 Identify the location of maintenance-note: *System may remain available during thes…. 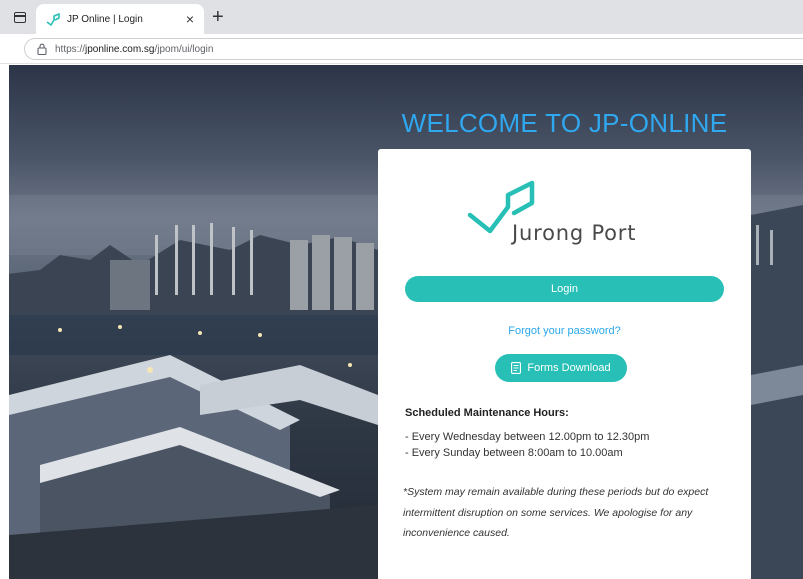
(556, 512).